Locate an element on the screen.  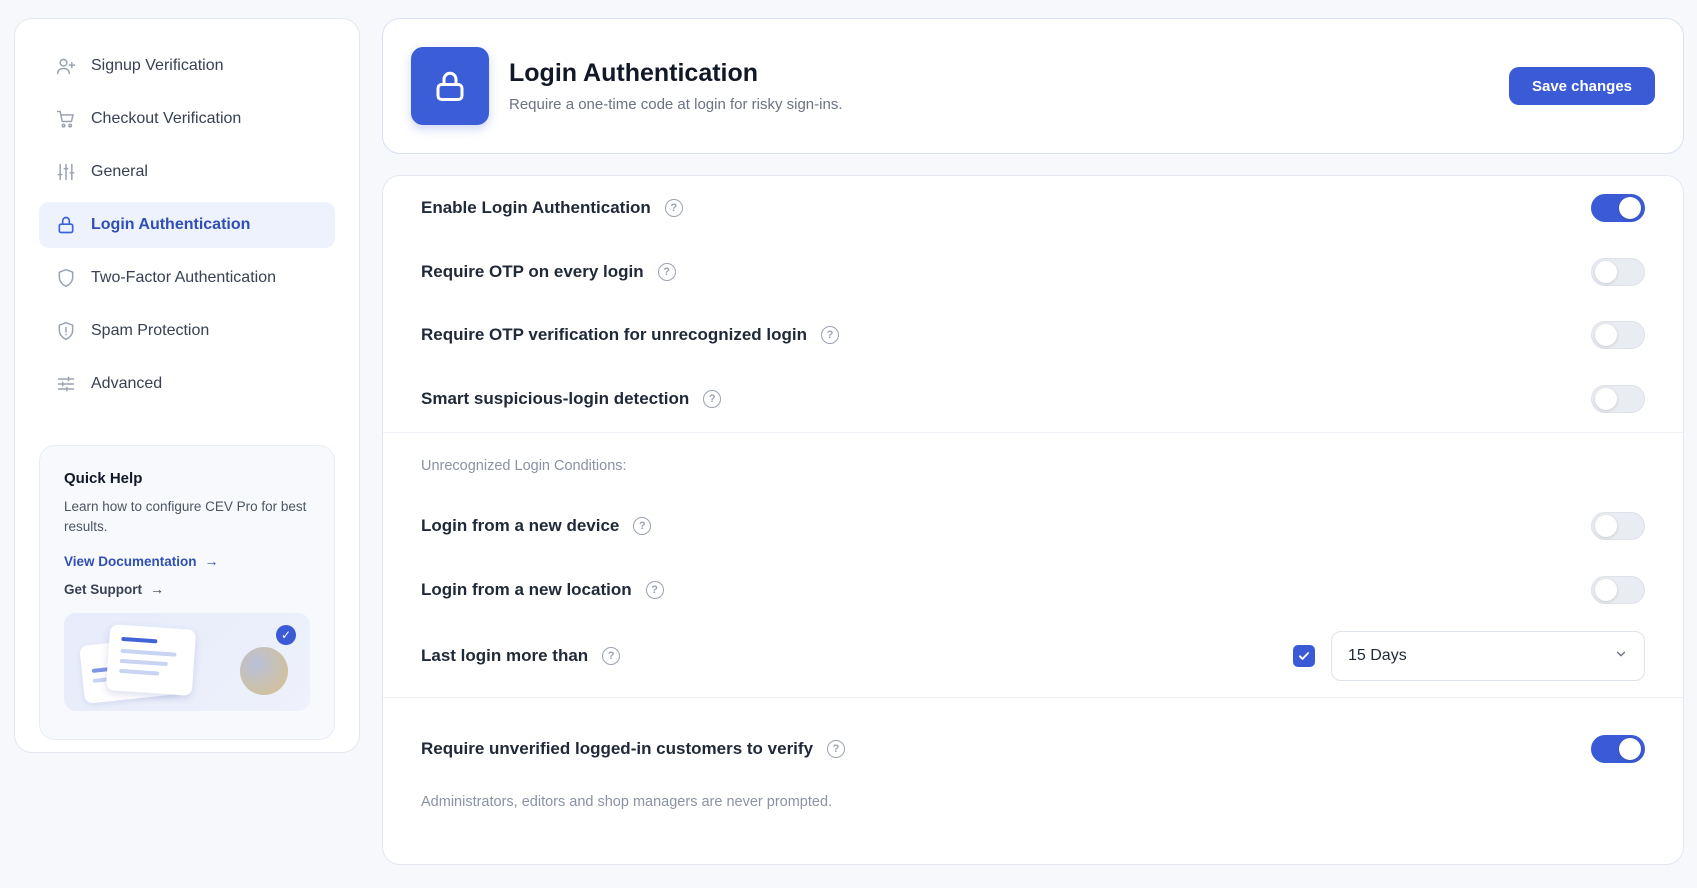
sidebar-item-two-factor-authentication: Two-Factor Authentication is located at coordinates (187, 278).